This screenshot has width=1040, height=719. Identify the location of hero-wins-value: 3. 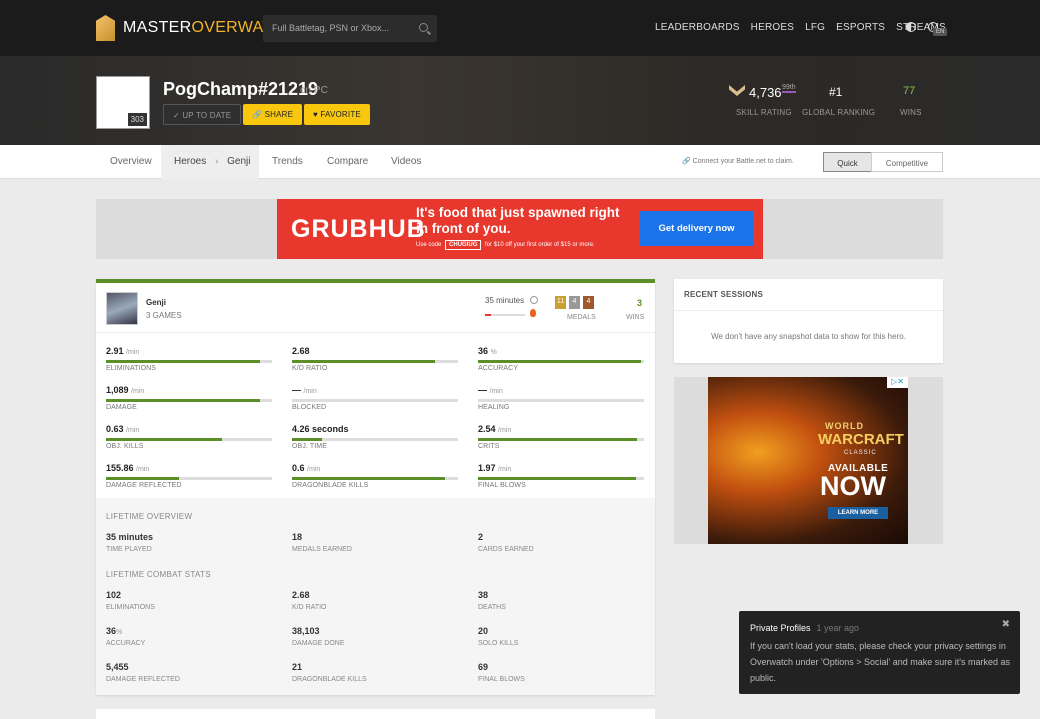
(640, 303).